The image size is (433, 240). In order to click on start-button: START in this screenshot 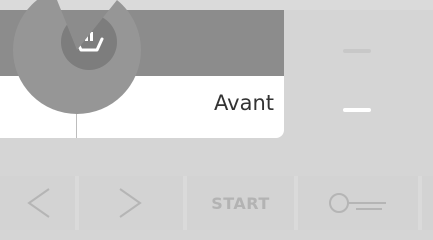, I will do `click(240, 203)`.